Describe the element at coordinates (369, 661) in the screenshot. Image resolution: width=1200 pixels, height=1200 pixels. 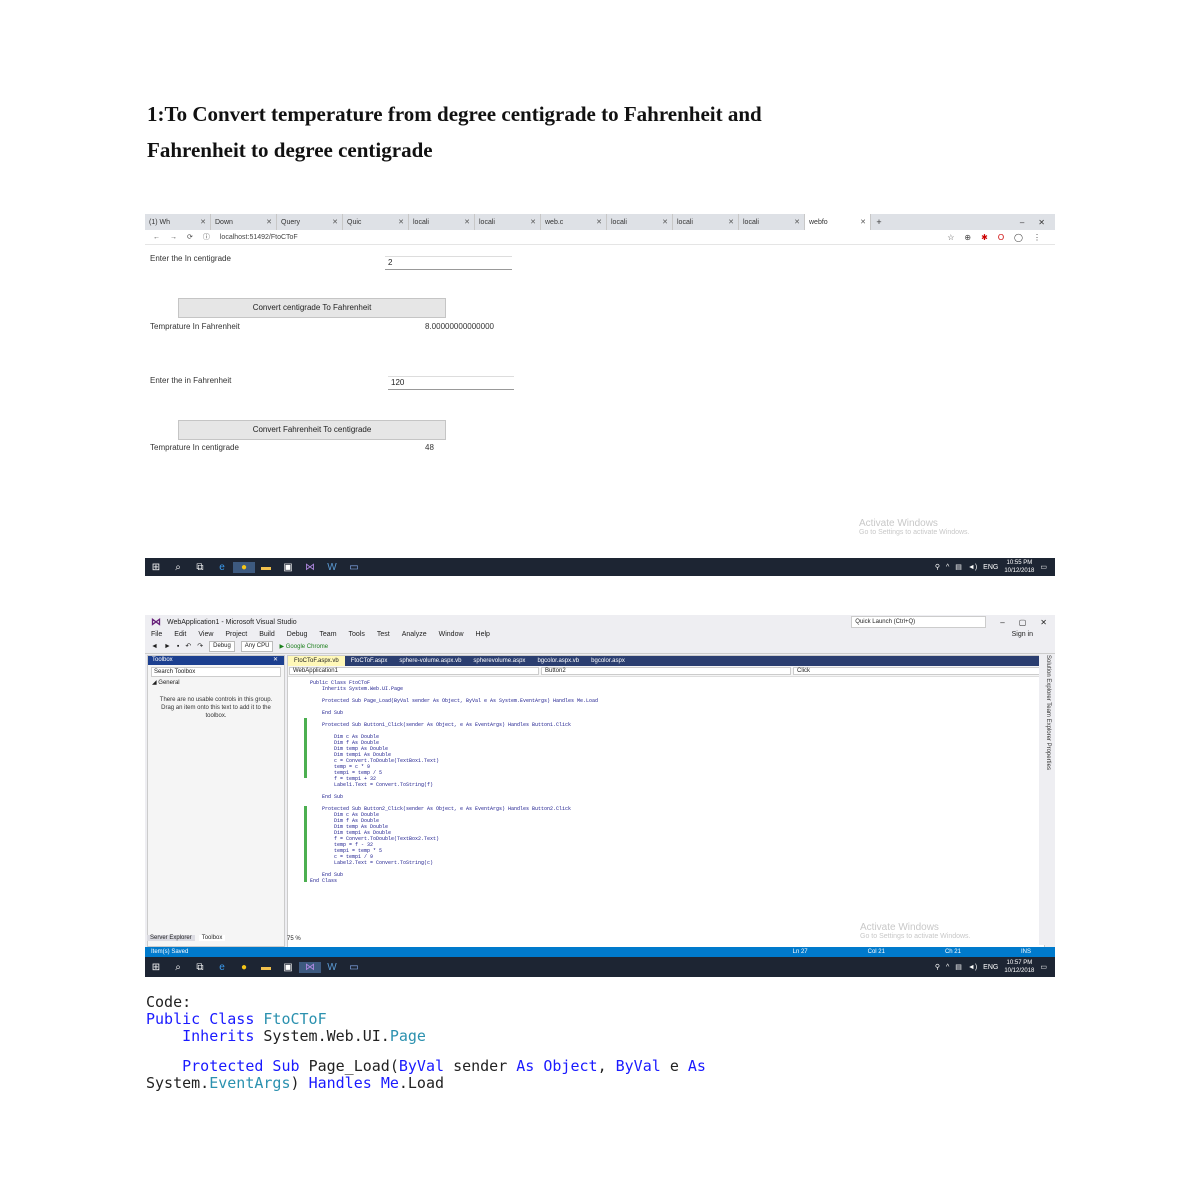
I see `doc-tab: FtoCToF.aspx` at that location.